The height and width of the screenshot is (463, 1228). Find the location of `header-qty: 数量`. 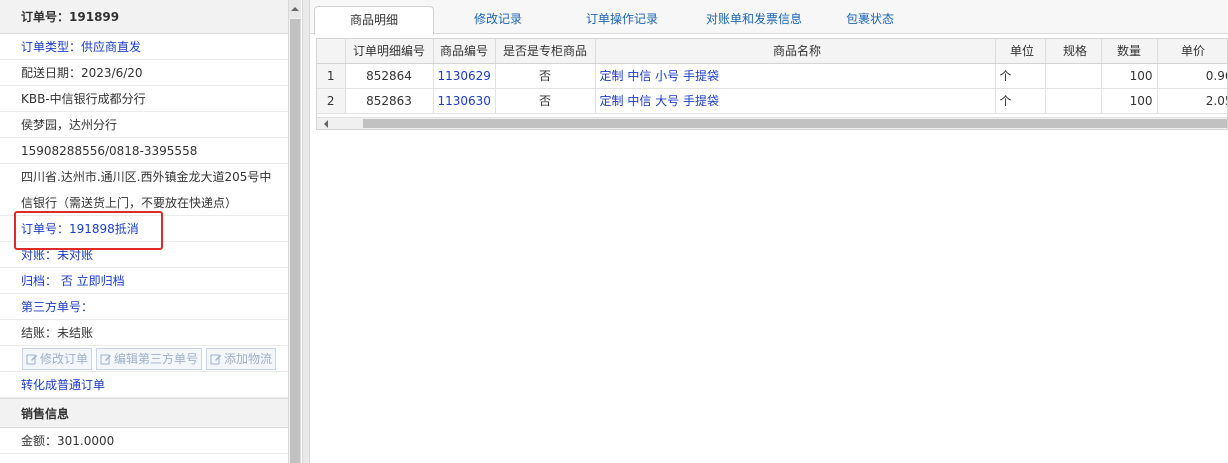

header-qty: 数量 is located at coordinates (1129, 51).